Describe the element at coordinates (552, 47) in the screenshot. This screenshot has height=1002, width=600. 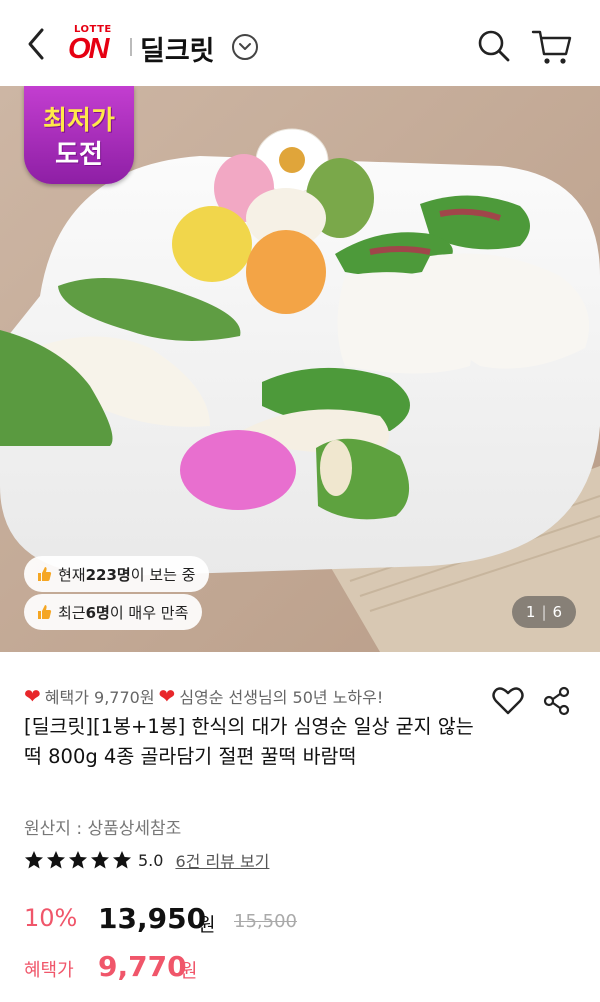
I see `cart-icon` at that location.